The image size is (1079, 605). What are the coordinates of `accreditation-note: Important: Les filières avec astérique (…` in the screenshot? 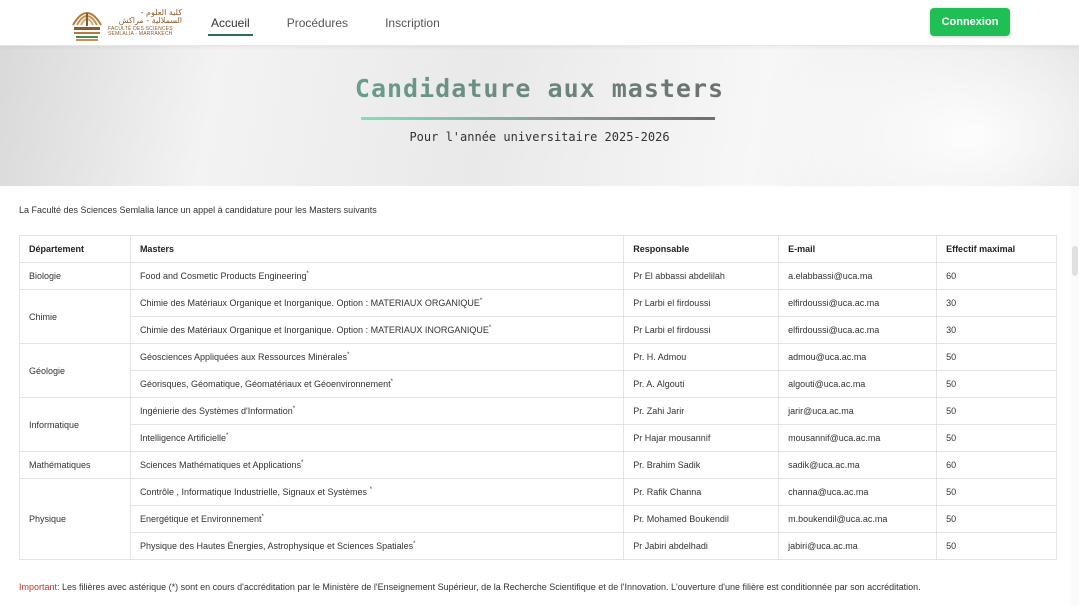 It's located at (470, 587).